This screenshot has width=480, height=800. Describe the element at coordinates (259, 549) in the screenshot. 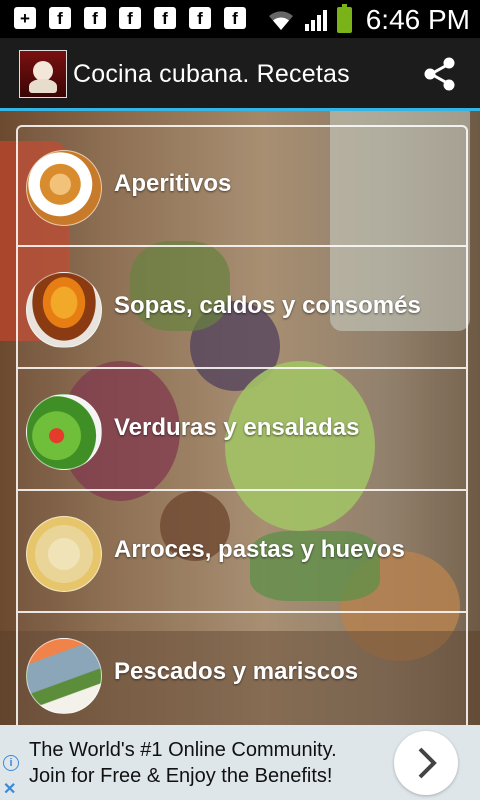

I see `category-label: Arroces, pastas y huevos` at that location.